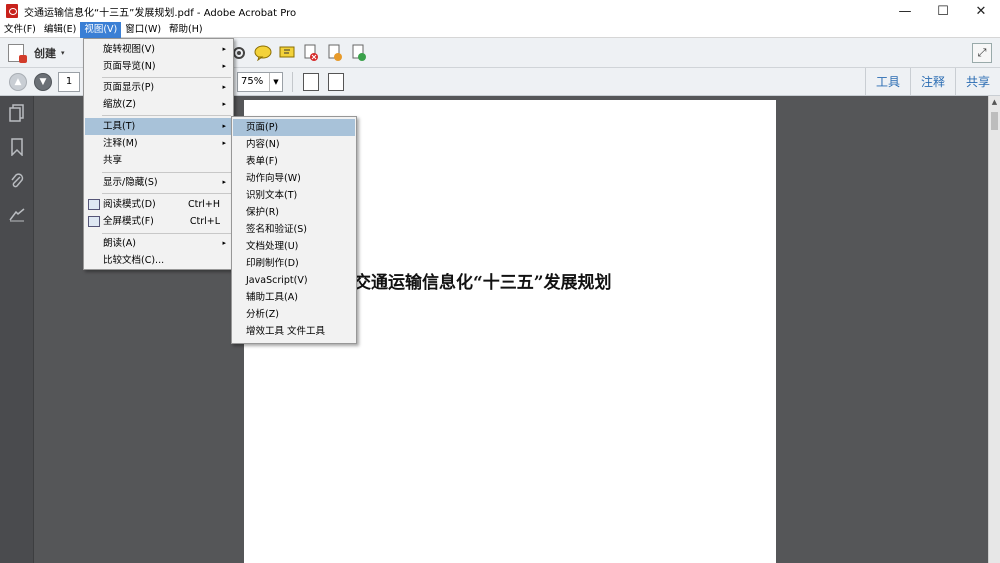  What do you see at coordinates (60, 30) in the screenshot?
I see `menu-edit: 编辑(E)` at bounding box center [60, 30].